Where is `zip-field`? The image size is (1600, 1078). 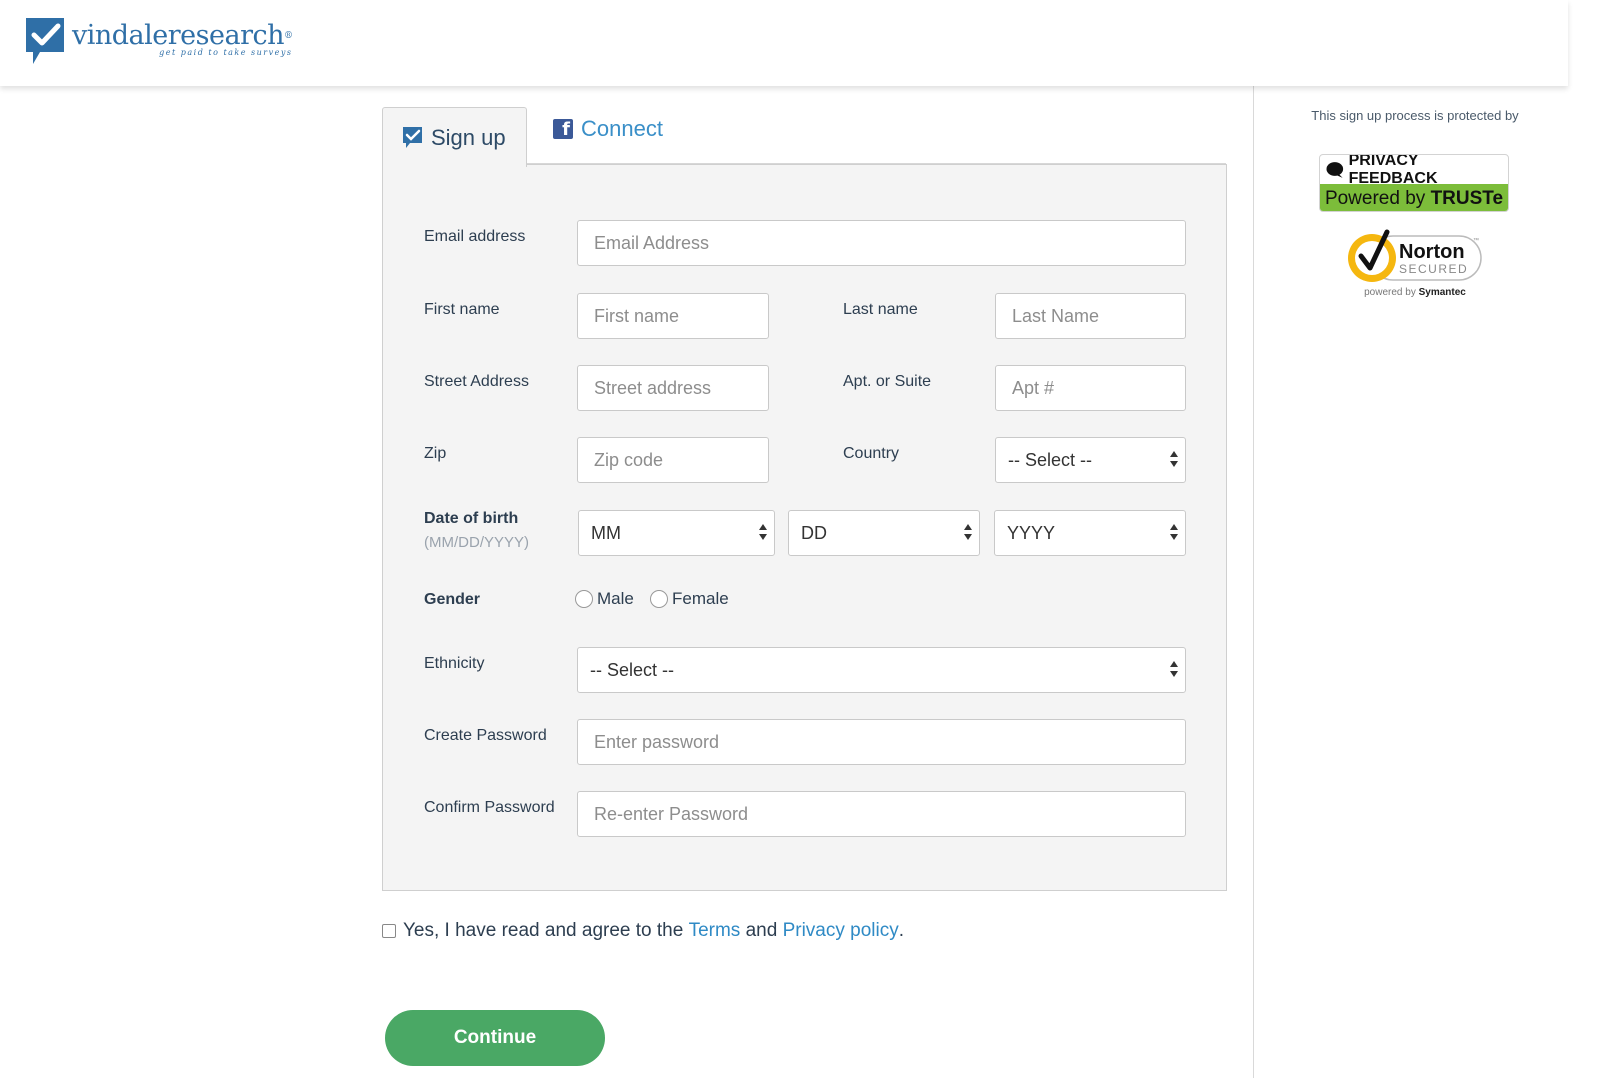 zip-field is located at coordinates (673, 460).